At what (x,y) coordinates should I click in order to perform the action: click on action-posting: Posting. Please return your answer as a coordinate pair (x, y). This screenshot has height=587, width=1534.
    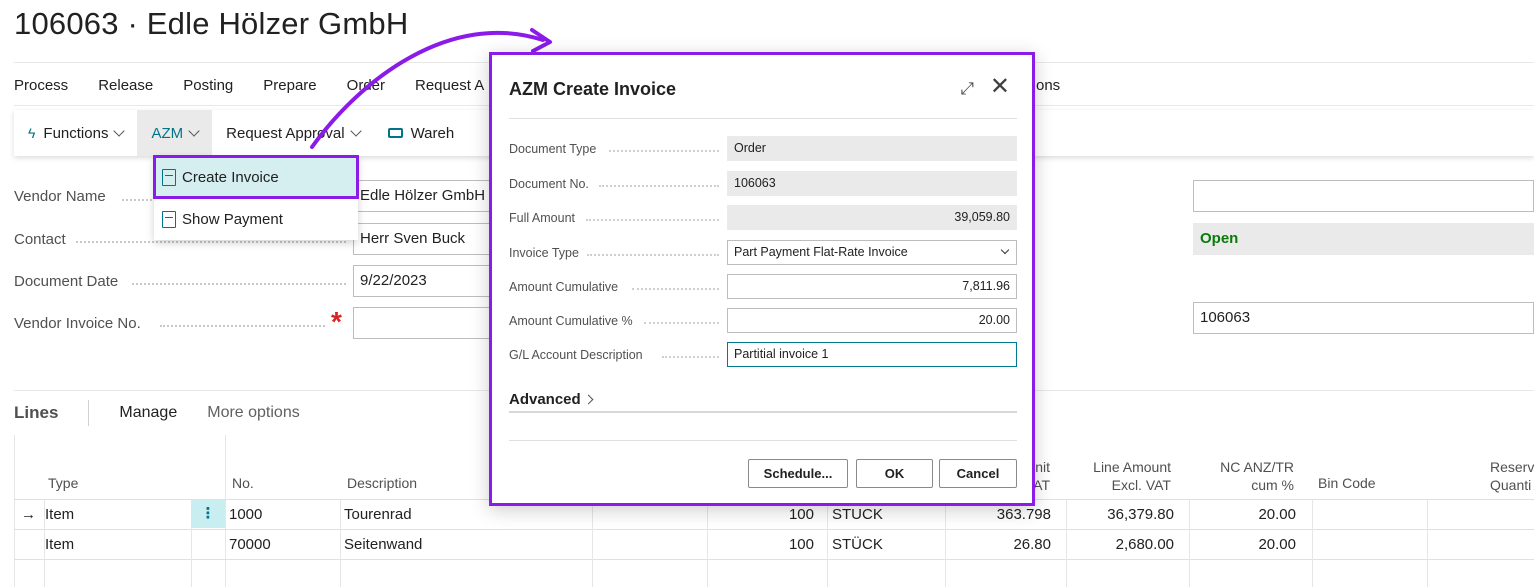
    Looking at the image, I should click on (208, 86).